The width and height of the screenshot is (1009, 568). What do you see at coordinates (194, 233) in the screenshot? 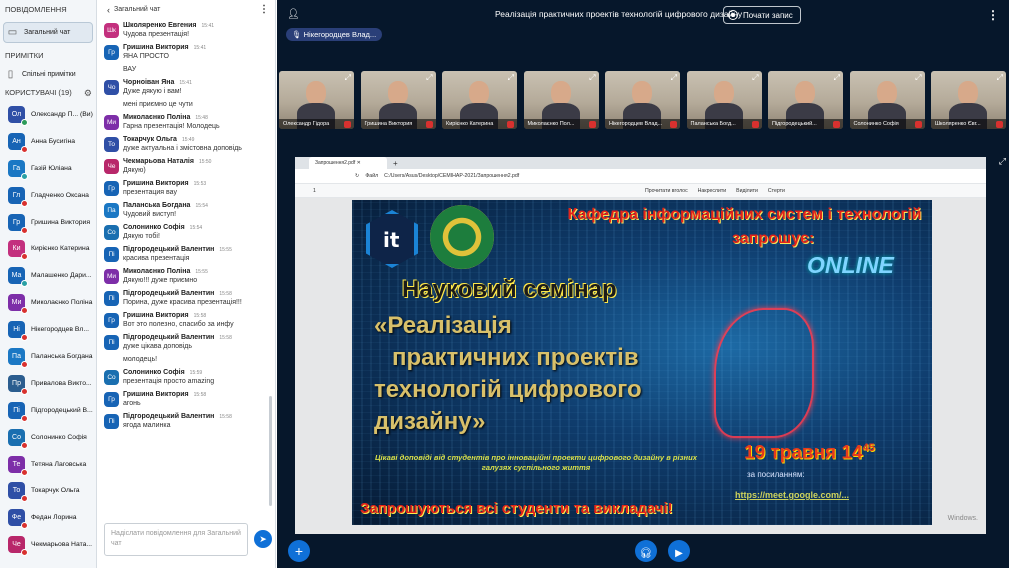
I see `message-body: Солонинко Софія 15:54 Дякую тобі!` at bounding box center [194, 233].